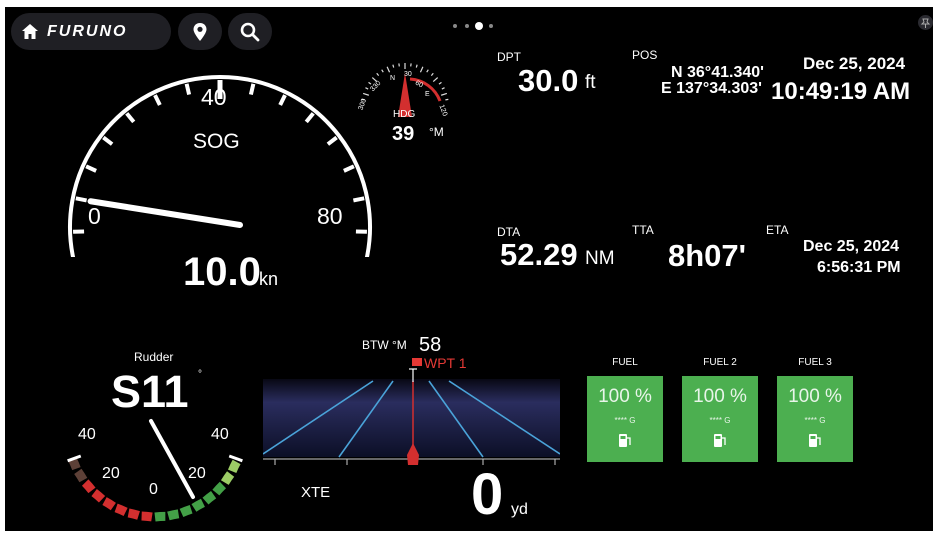  I want to click on hdg-label-n: N, so click(393, 78).